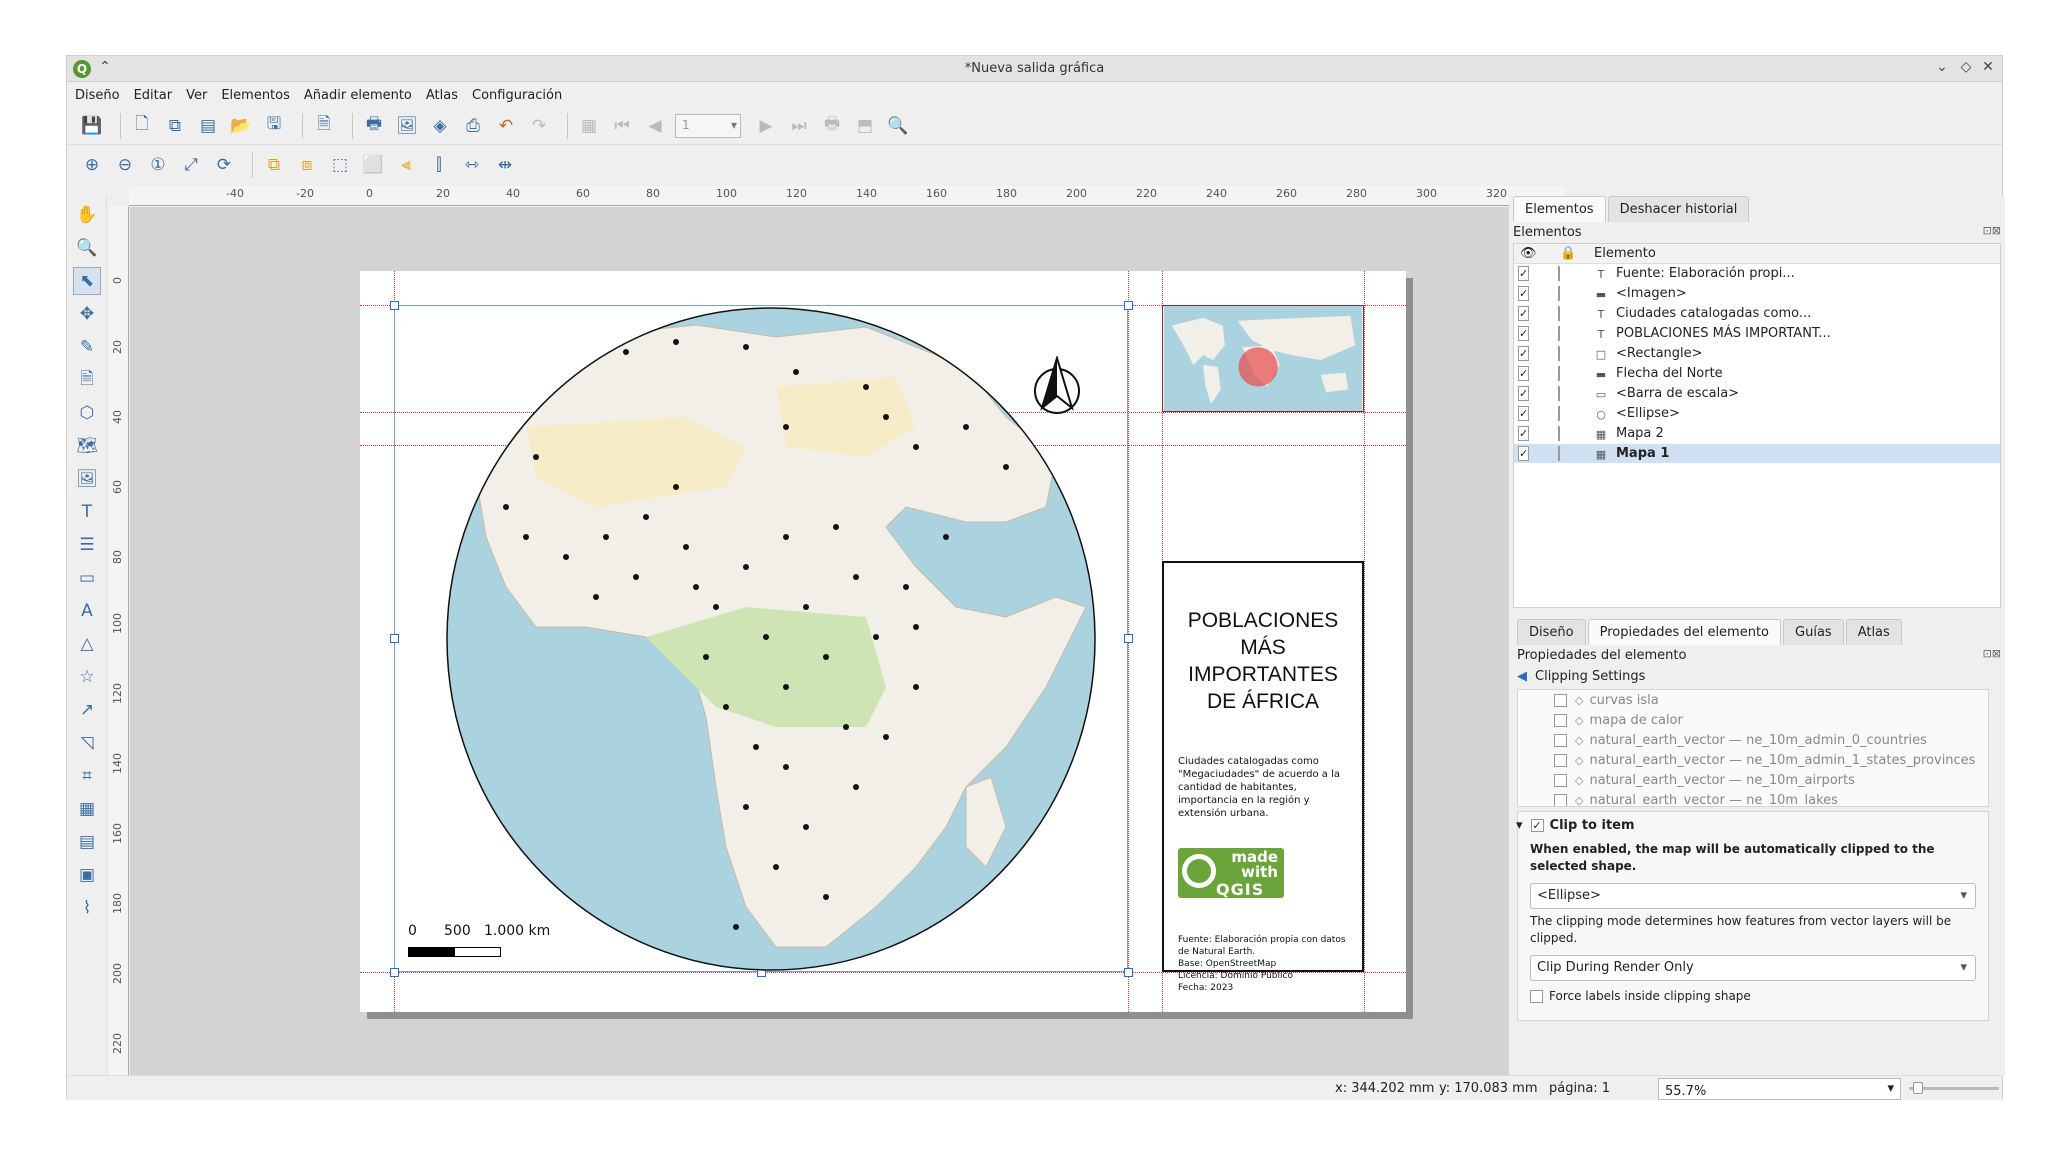  Describe the element at coordinates (799, 126) in the screenshot. I see `last-feature-icon: ⏭` at that location.